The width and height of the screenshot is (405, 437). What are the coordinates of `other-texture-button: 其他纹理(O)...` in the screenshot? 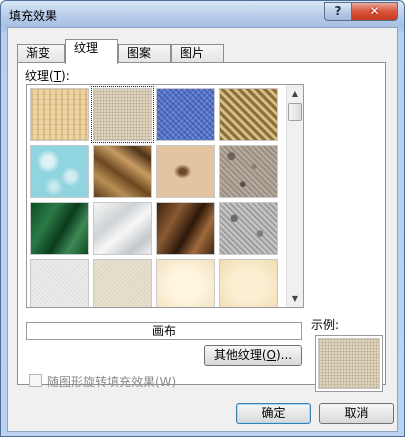 It's located at (253, 355).